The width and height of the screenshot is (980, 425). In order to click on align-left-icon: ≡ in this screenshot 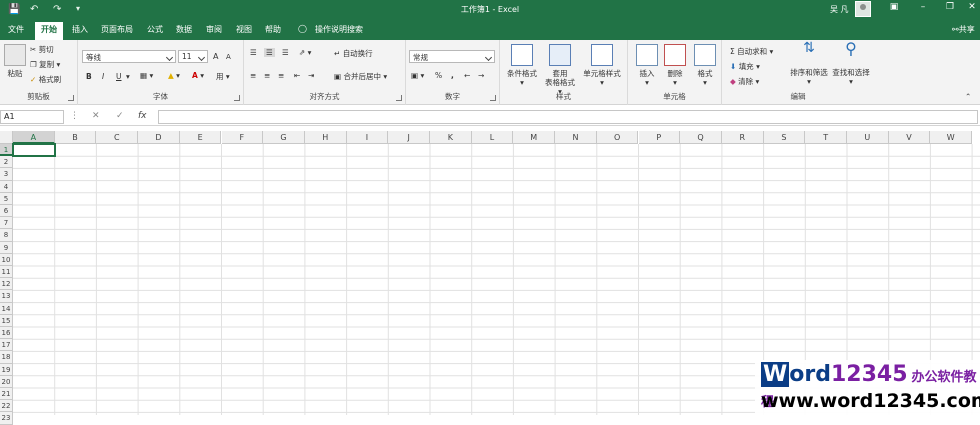, I will do `click(253, 75)`.